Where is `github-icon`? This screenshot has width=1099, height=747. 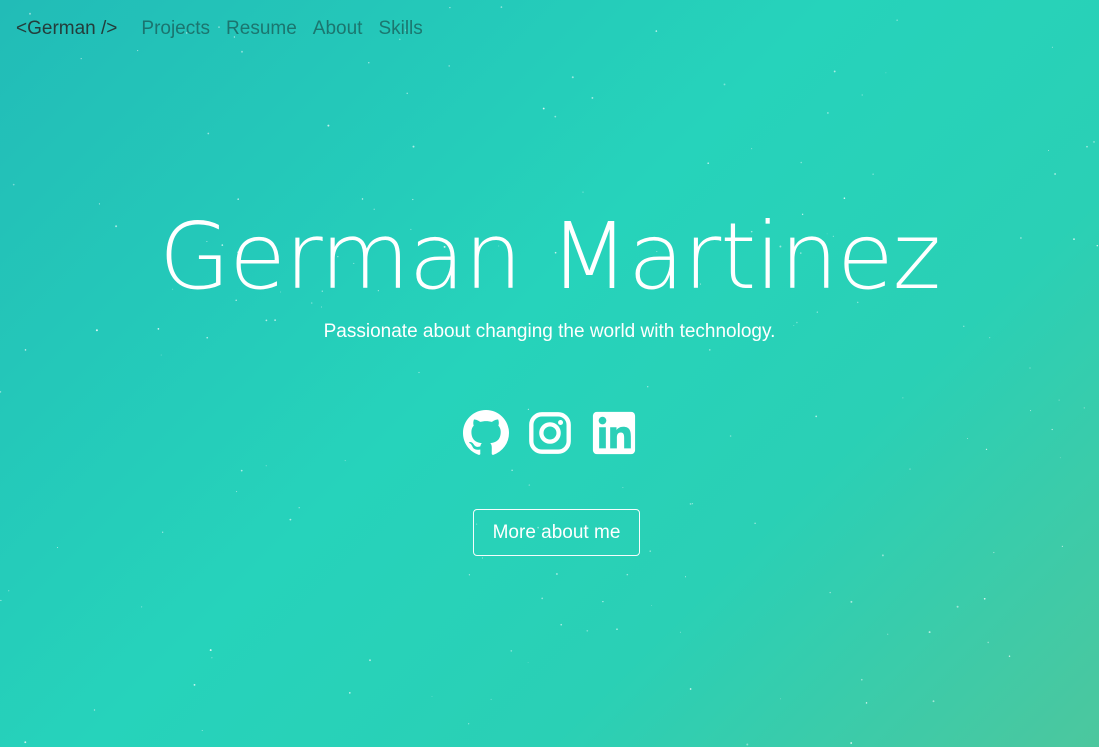 github-icon is located at coordinates (485, 433).